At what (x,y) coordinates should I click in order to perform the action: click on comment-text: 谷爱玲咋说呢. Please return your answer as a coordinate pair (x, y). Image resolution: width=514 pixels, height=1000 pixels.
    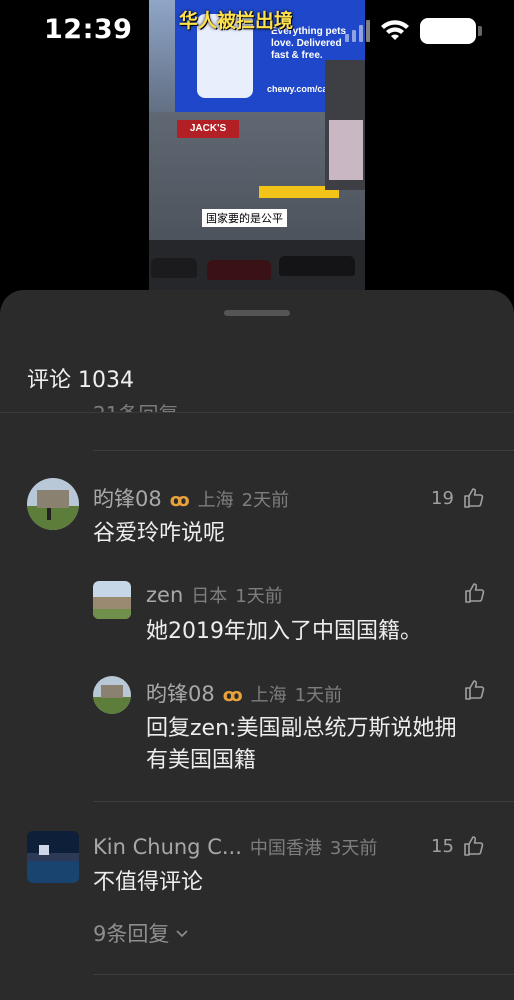
    Looking at the image, I should click on (159, 533).